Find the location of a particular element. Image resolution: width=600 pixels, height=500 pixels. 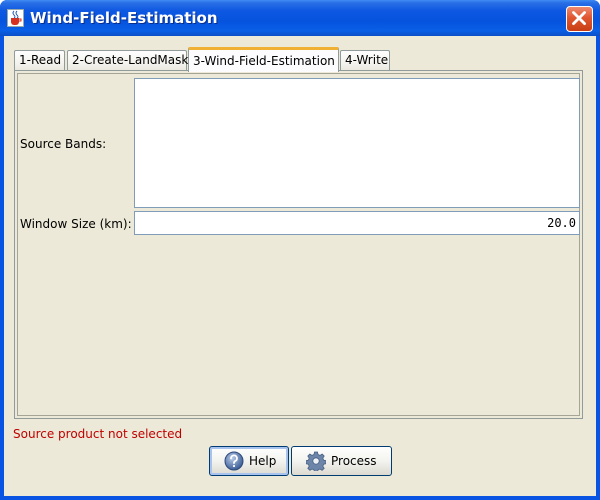

tab-label: 4-Write is located at coordinates (367, 60).